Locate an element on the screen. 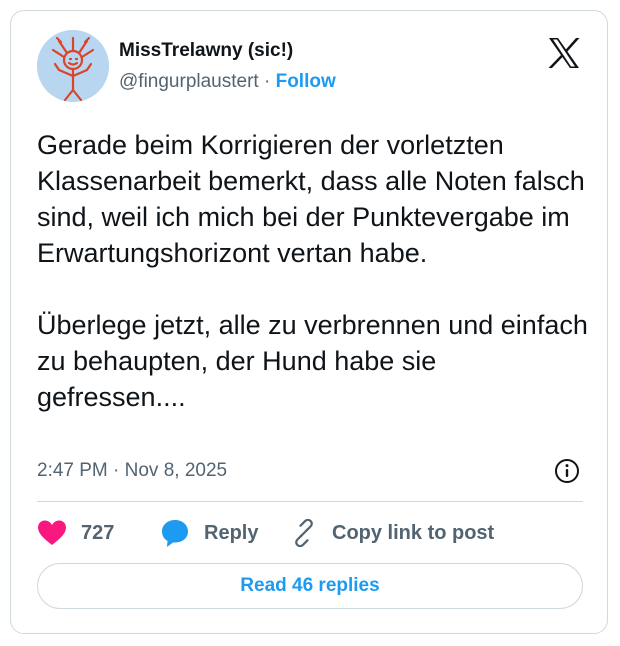 This screenshot has width=620, height=646. link-icon is located at coordinates (304, 533).